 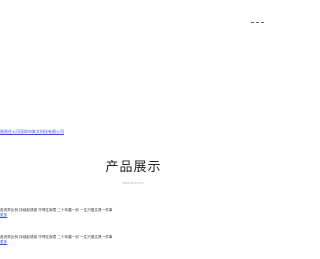 What do you see at coordinates (42, 132) in the screenshot?
I see `company-link-2: 深圳市联文科技有限公司` at bounding box center [42, 132].